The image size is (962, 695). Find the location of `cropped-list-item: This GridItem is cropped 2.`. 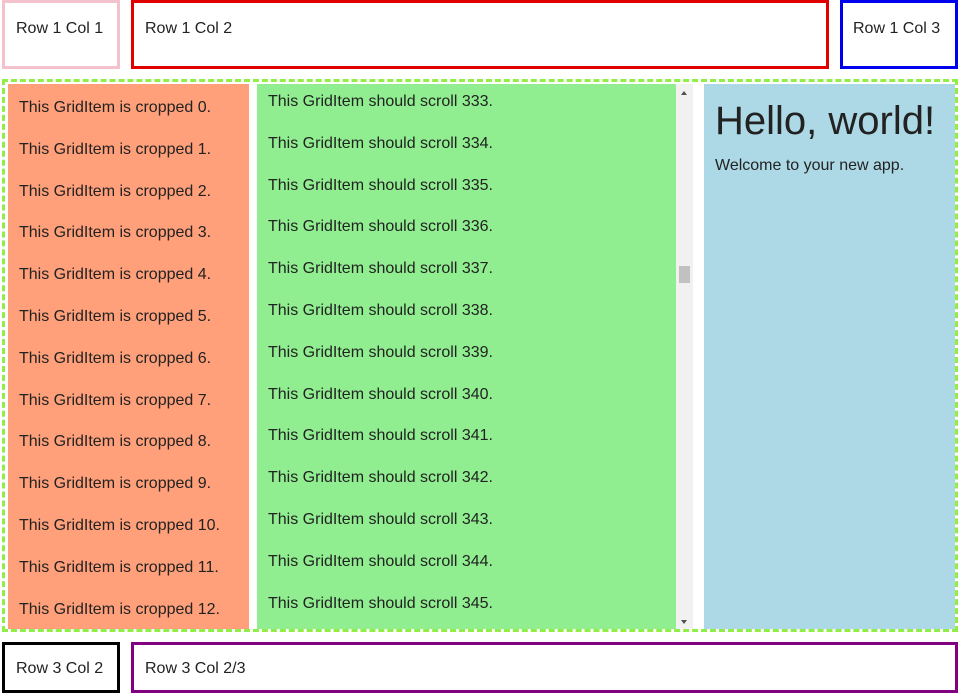

cropped-list-item: This GridItem is cropped 2. is located at coordinates (115, 191).